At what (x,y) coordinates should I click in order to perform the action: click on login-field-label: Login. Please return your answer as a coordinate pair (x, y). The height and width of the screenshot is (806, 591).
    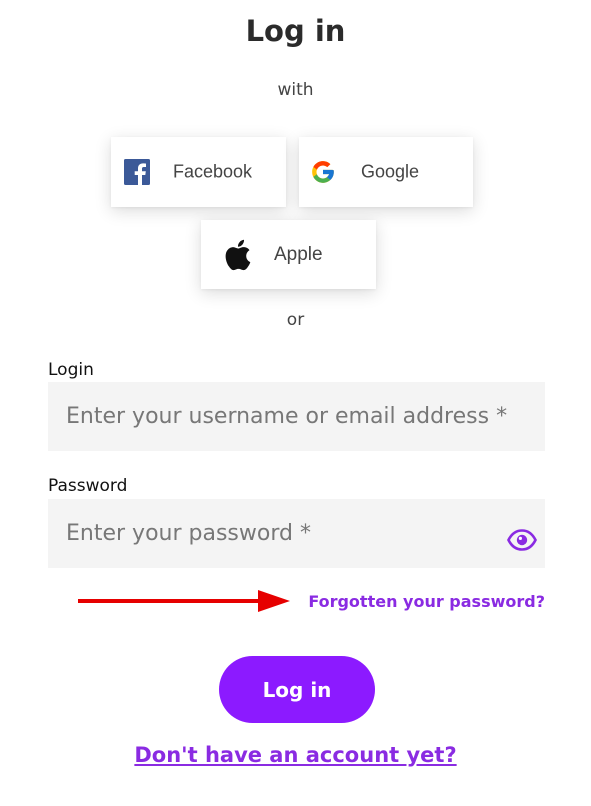
    Looking at the image, I should click on (71, 370).